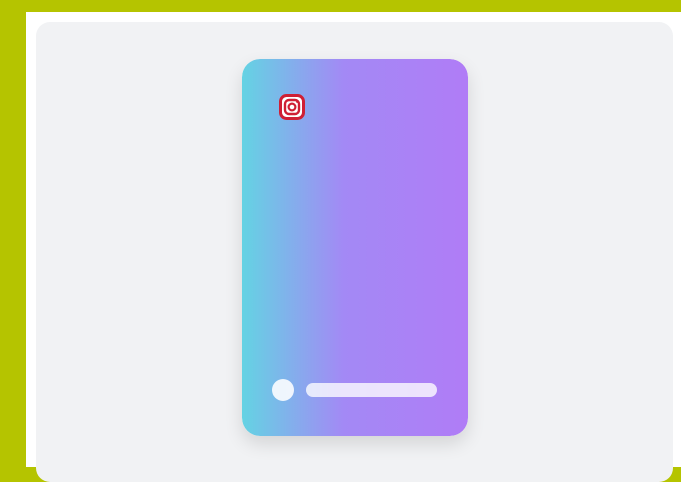 This screenshot has height=482, width=681. What do you see at coordinates (292, 107) in the screenshot?
I see `instagram-icon` at bounding box center [292, 107].